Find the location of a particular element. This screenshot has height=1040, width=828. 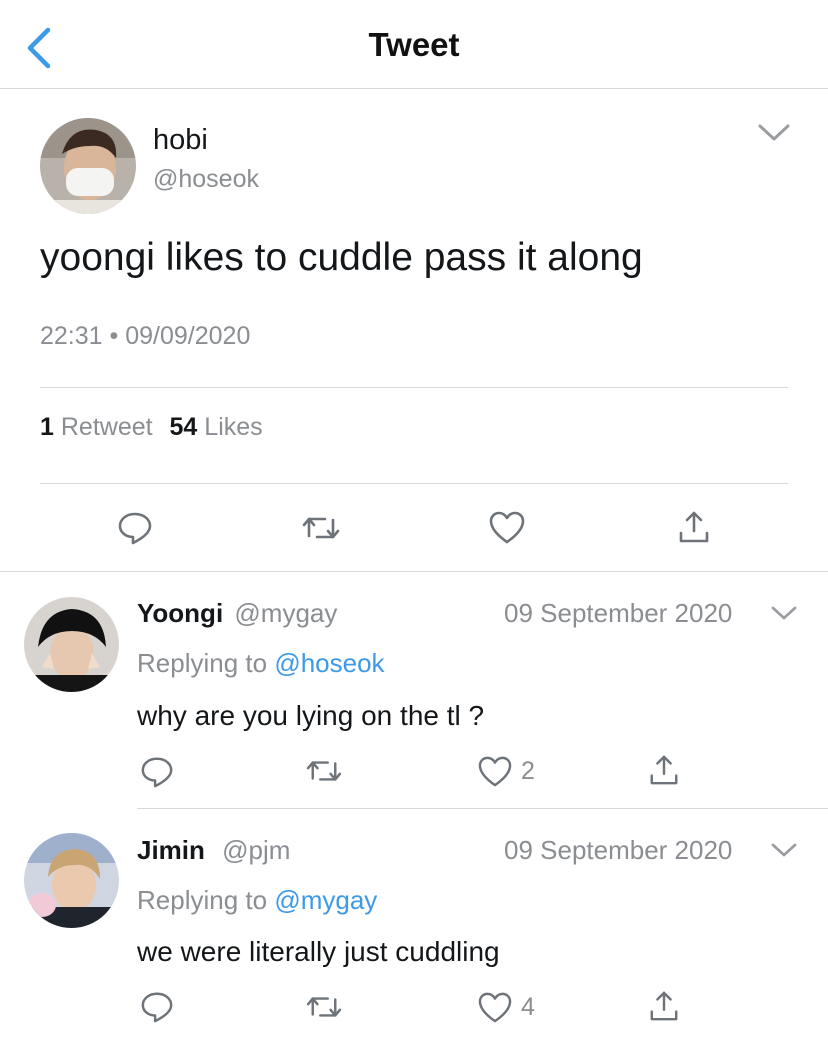

main-tweet-divider is located at coordinates (414, 571).